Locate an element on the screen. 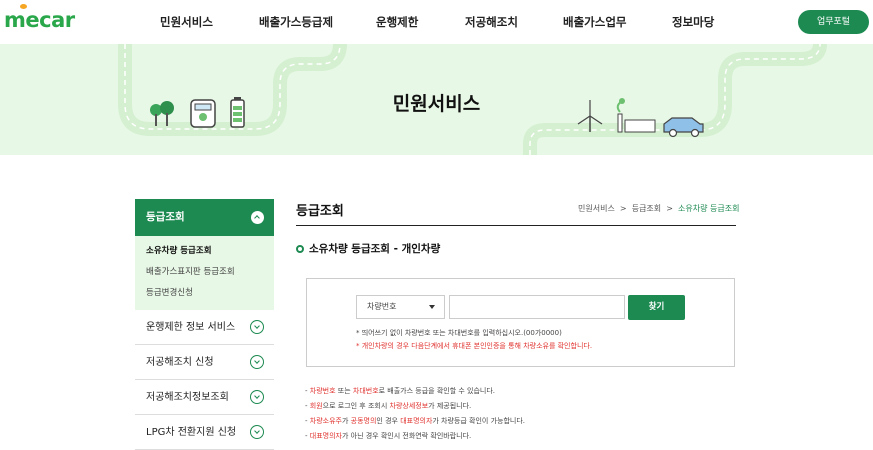  page-title: 등급조회 is located at coordinates (320, 211).